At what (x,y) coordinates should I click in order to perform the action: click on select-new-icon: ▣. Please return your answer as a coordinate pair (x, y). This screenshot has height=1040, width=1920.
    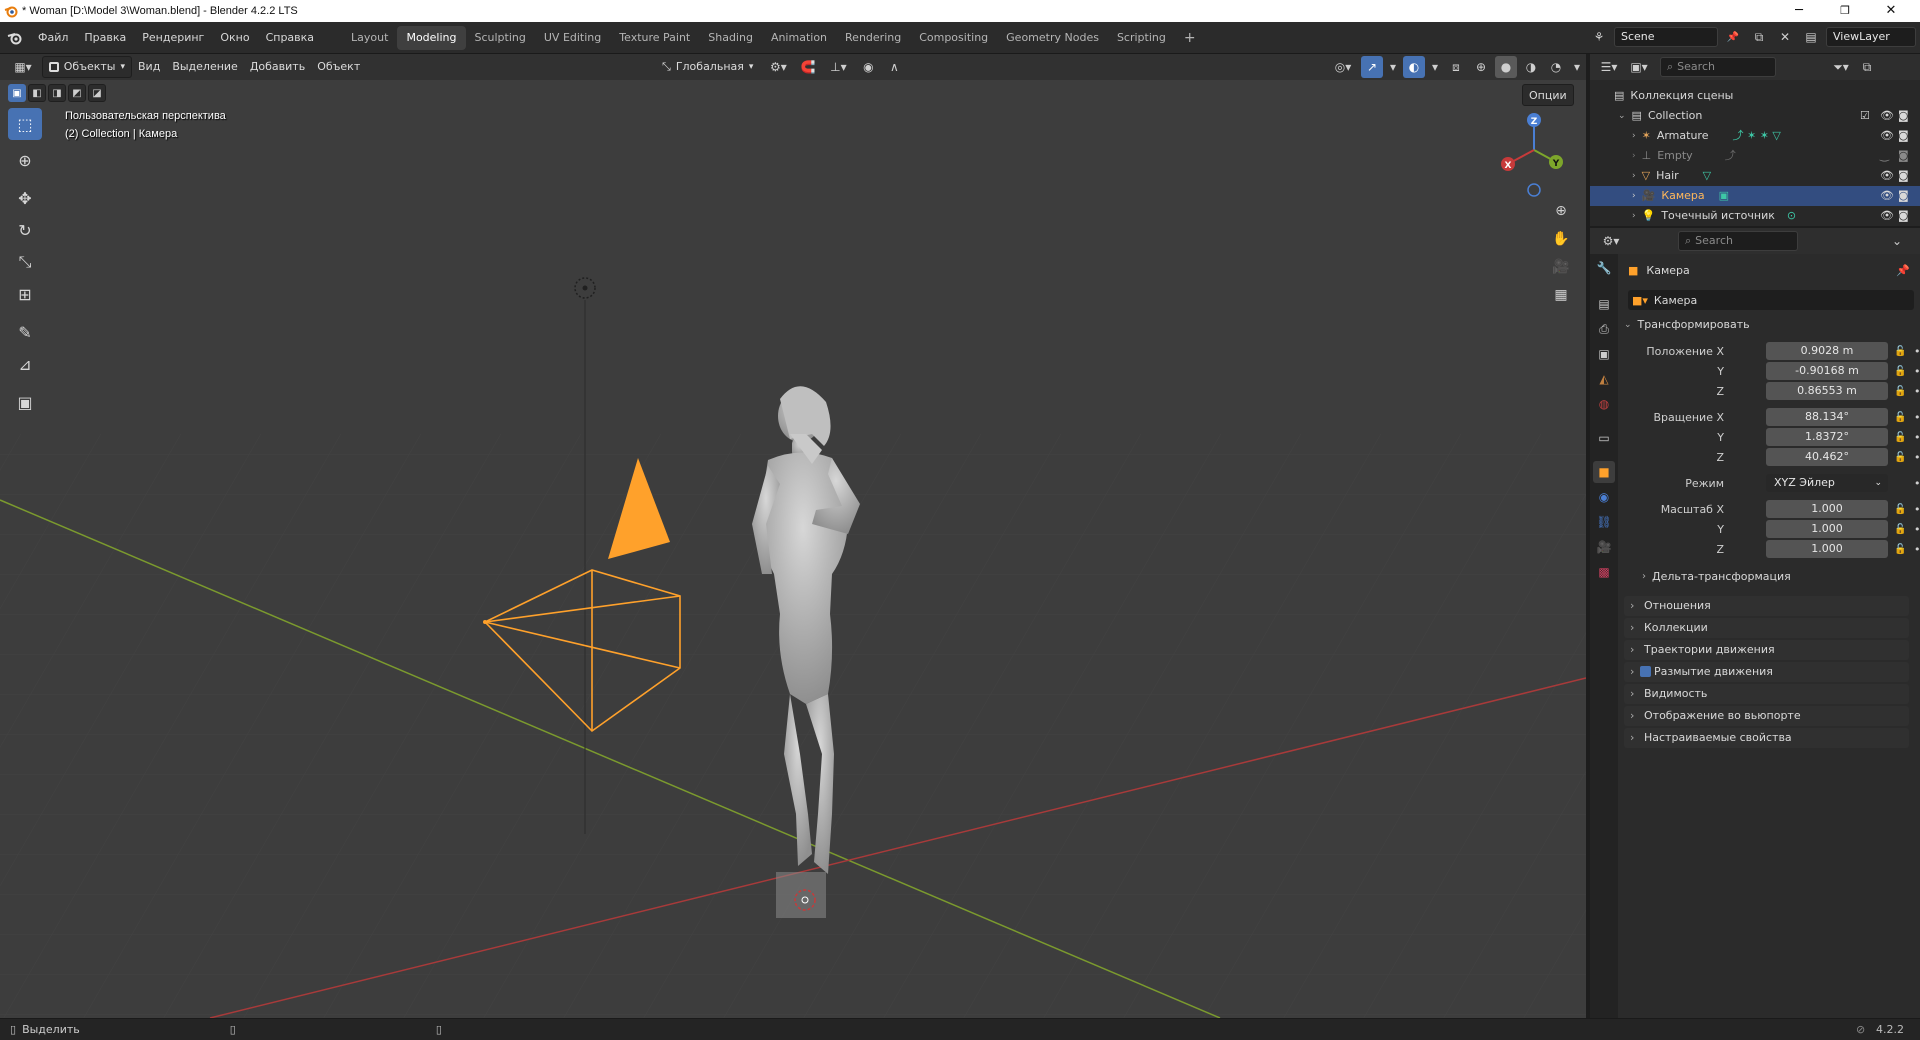
    Looking at the image, I should click on (17, 93).